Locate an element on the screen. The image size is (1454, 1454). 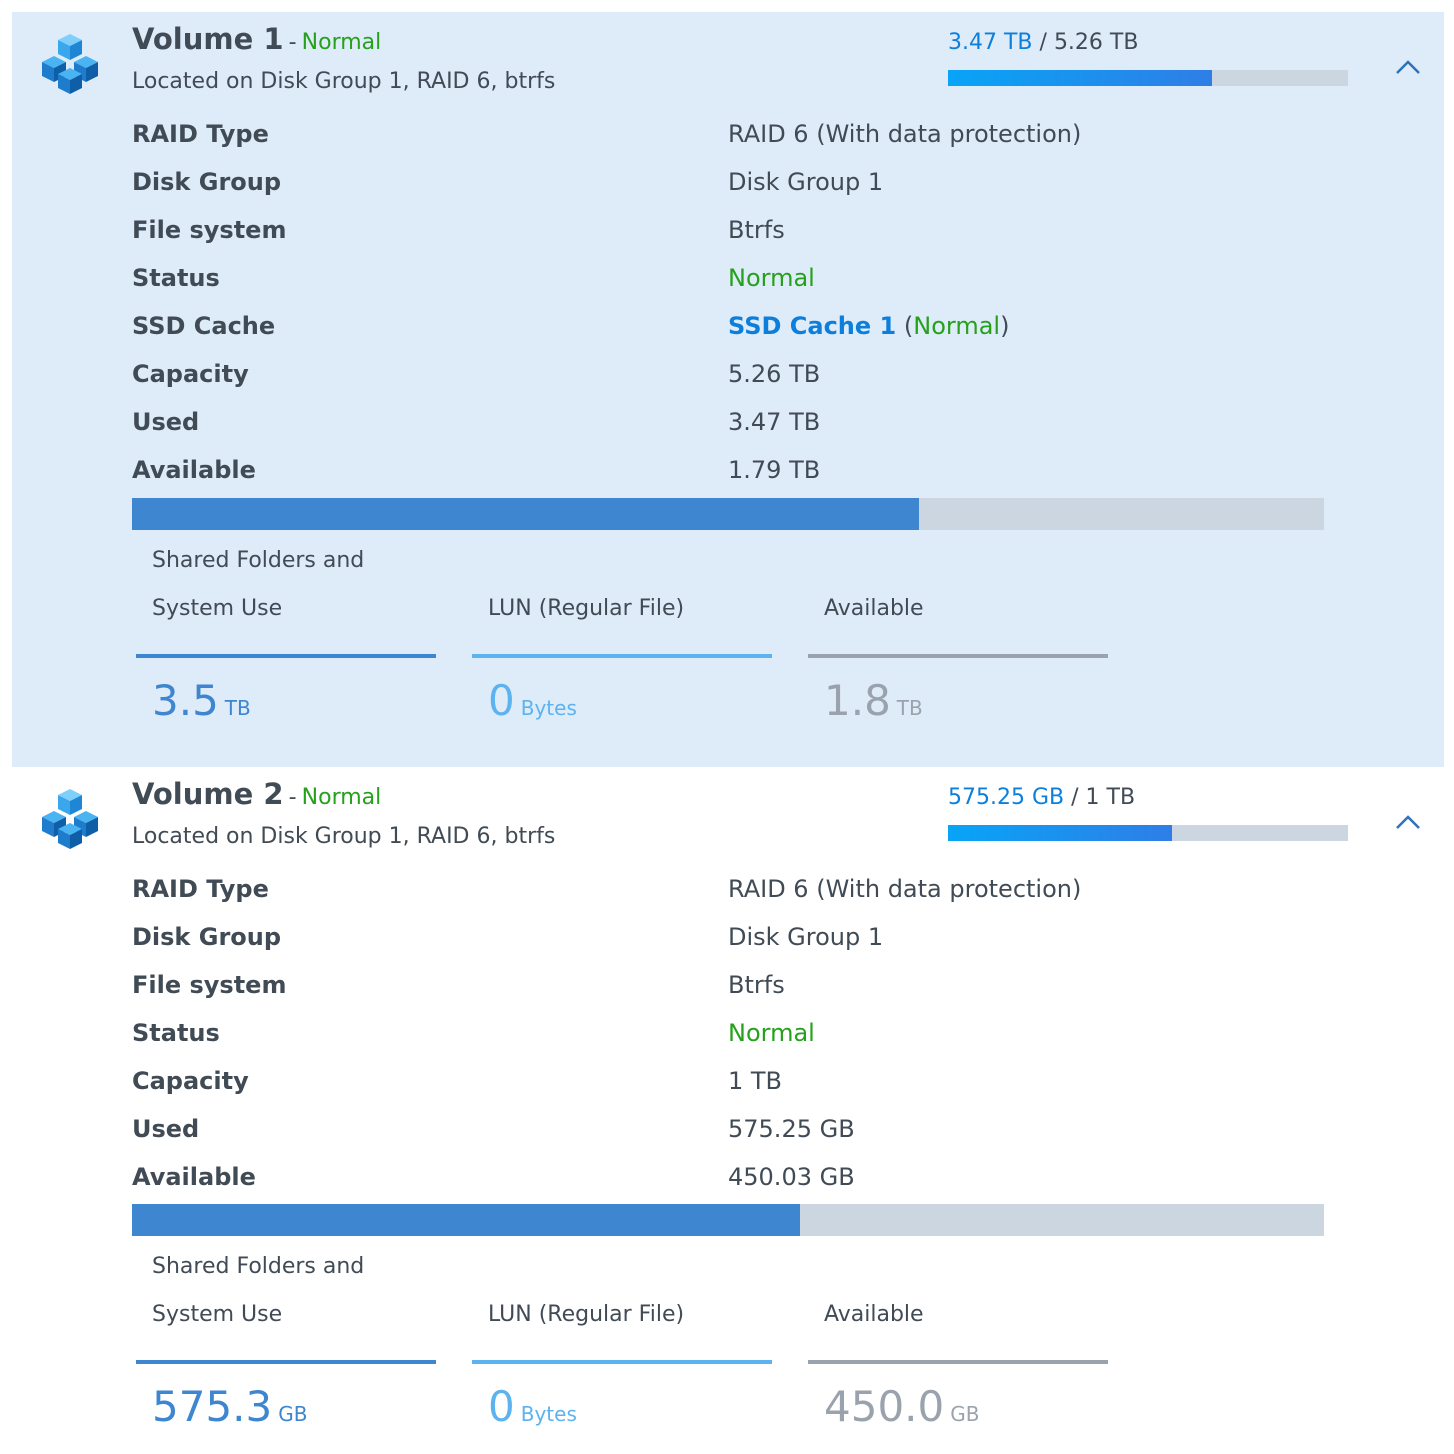
legend-label-line2: System Use is located at coordinates (217, 1314).